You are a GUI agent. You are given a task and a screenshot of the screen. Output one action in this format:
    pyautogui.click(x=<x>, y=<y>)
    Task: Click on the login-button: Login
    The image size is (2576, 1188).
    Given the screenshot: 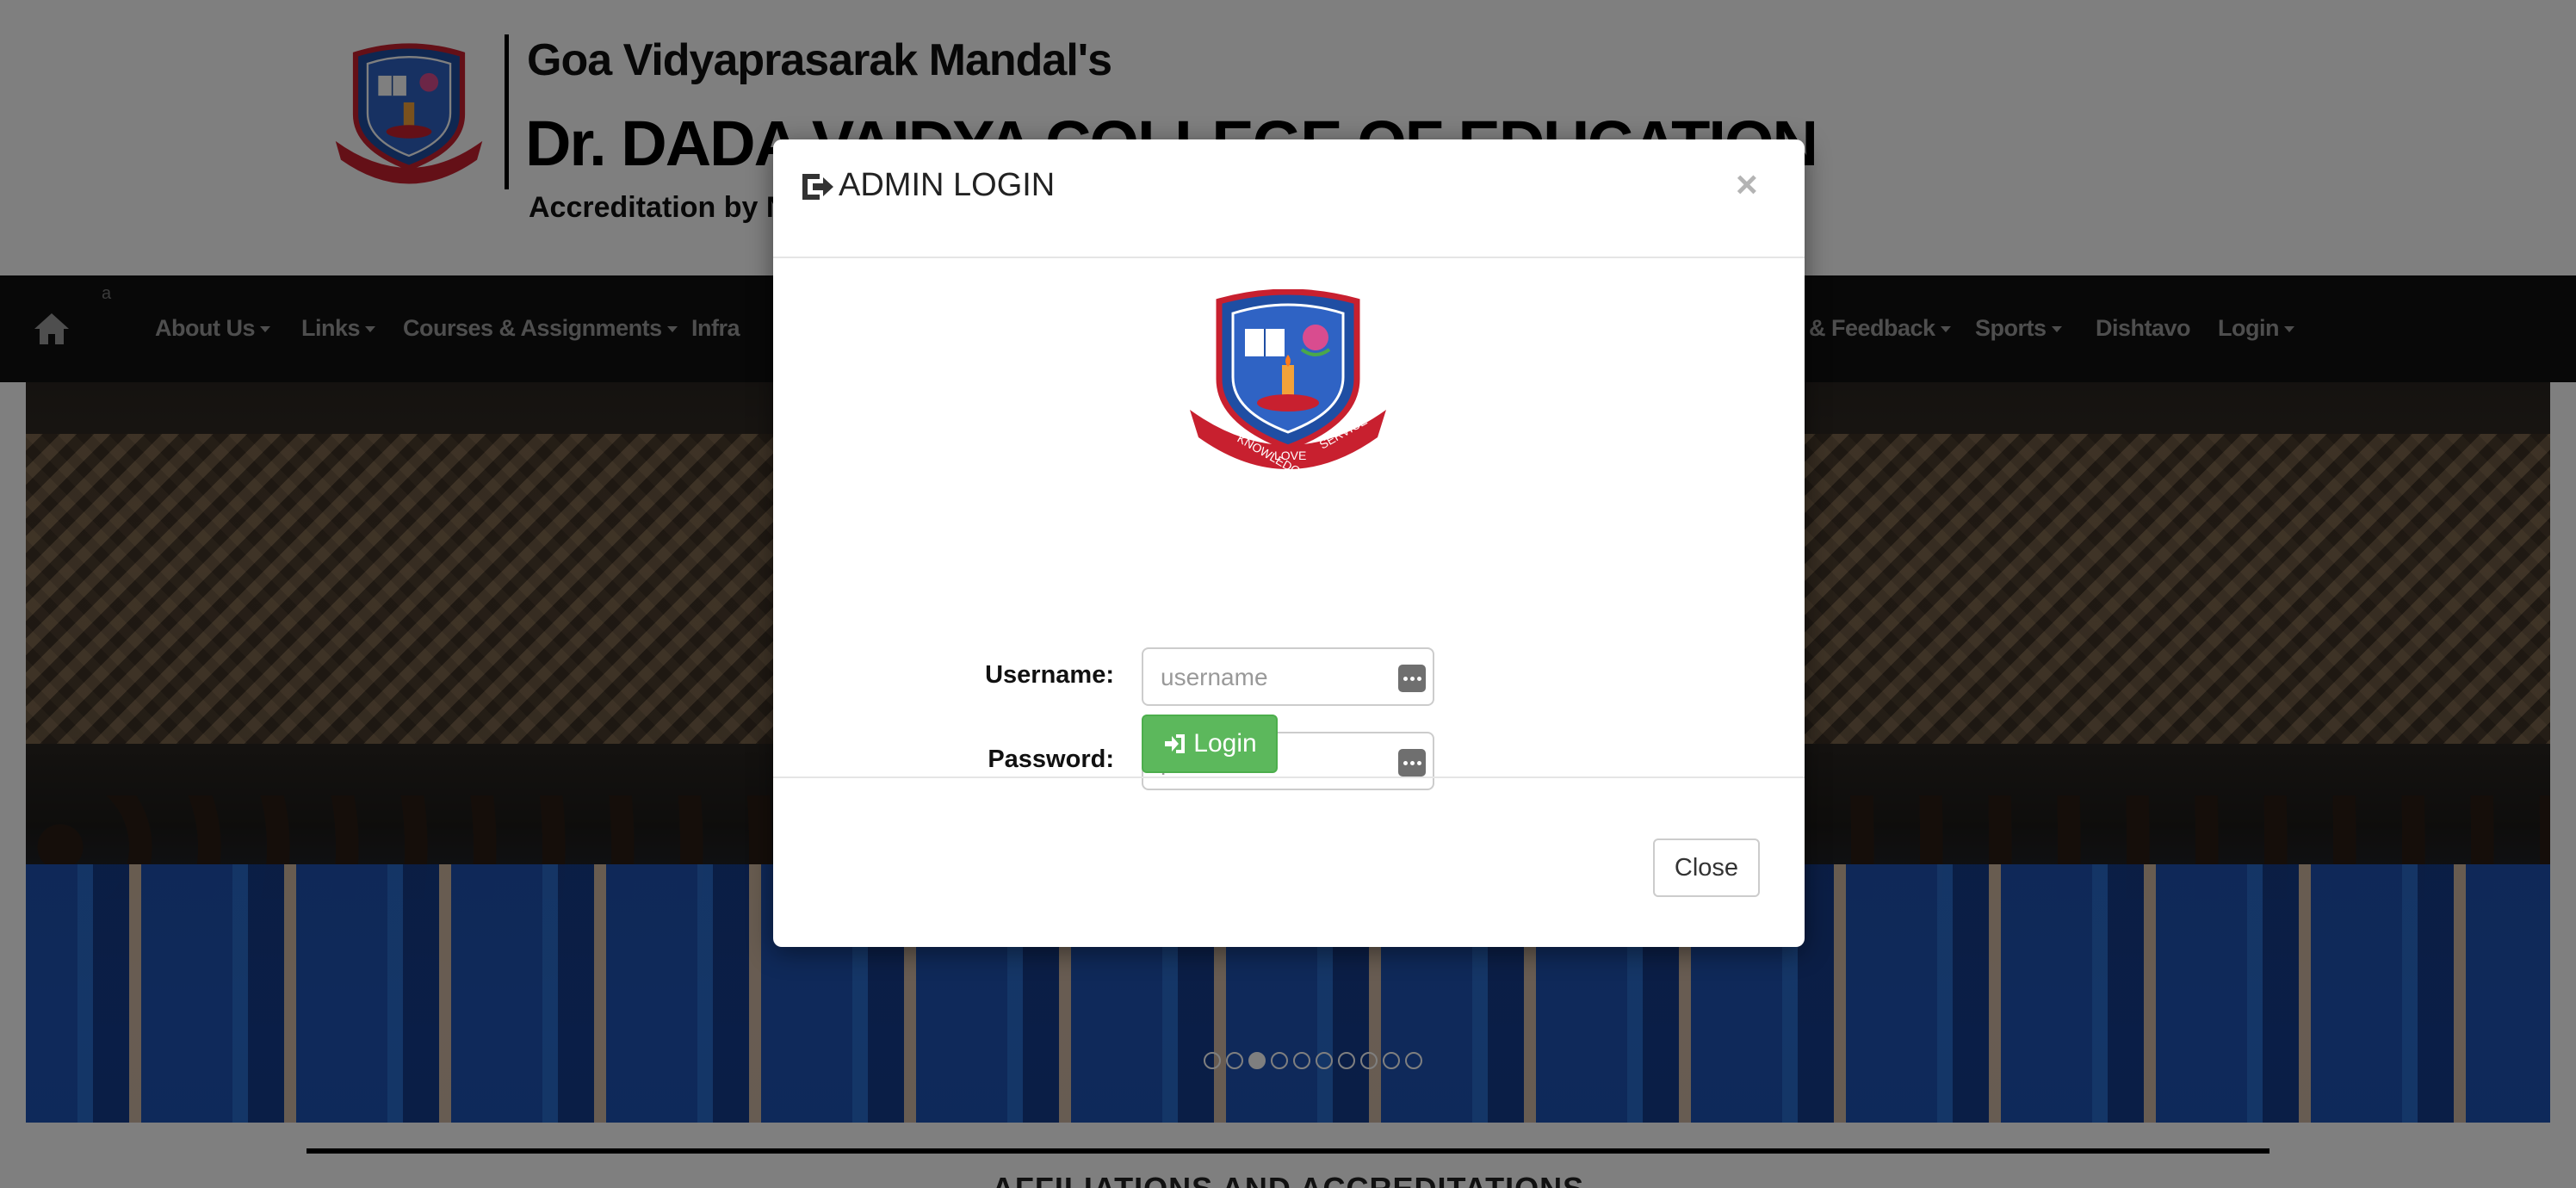 What is the action you would take?
    pyautogui.click(x=1210, y=744)
    